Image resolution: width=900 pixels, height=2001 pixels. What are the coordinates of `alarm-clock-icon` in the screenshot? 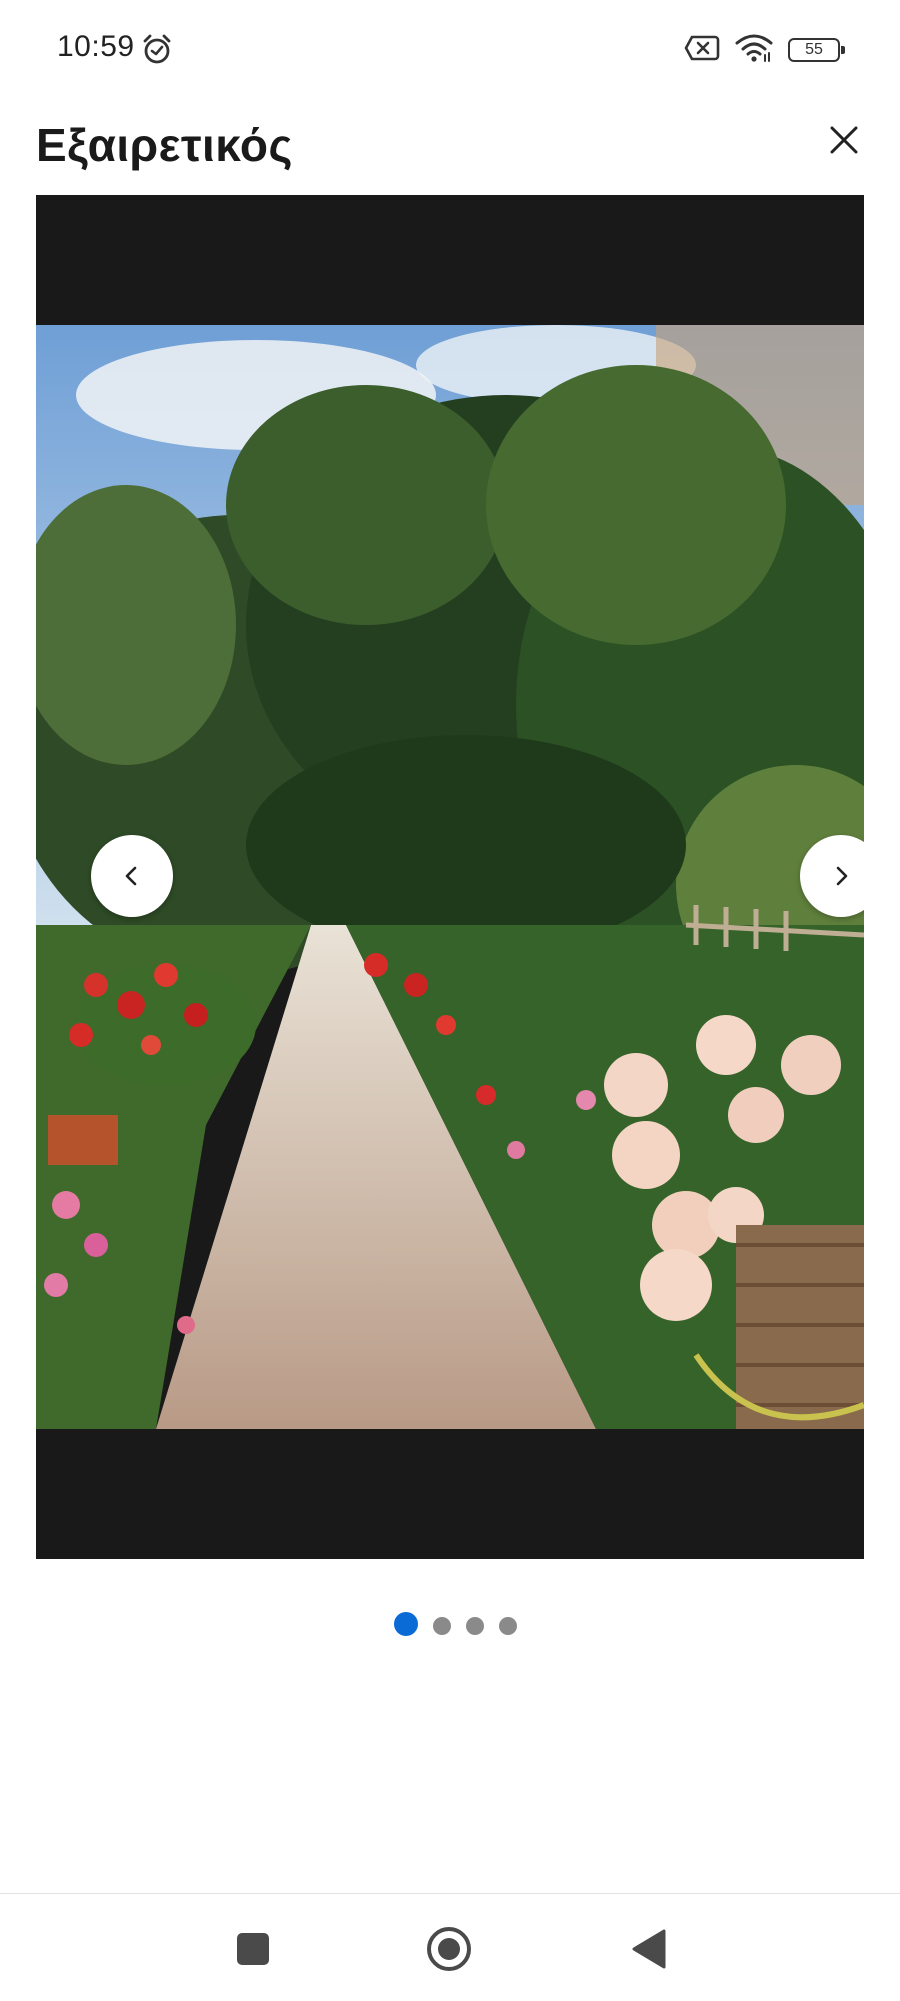 It's located at (157, 49).